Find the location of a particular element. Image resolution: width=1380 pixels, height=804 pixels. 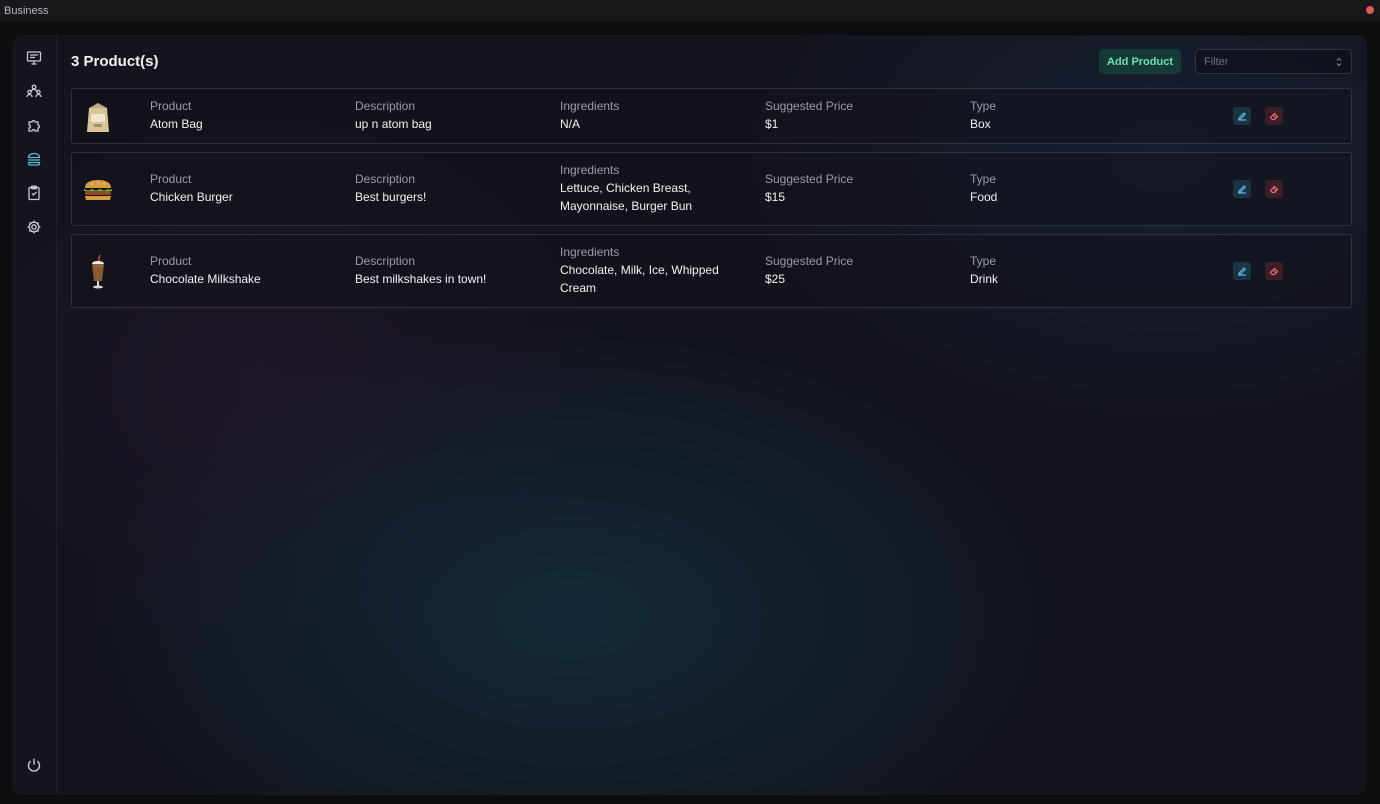

bag-icon is located at coordinates (98, 117).